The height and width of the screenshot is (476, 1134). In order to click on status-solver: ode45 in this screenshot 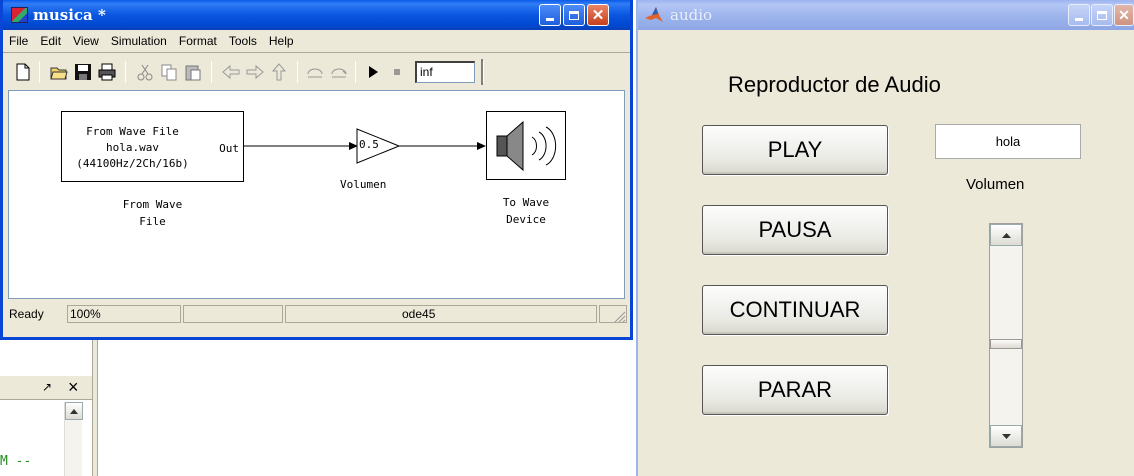, I will do `click(441, 314)`.